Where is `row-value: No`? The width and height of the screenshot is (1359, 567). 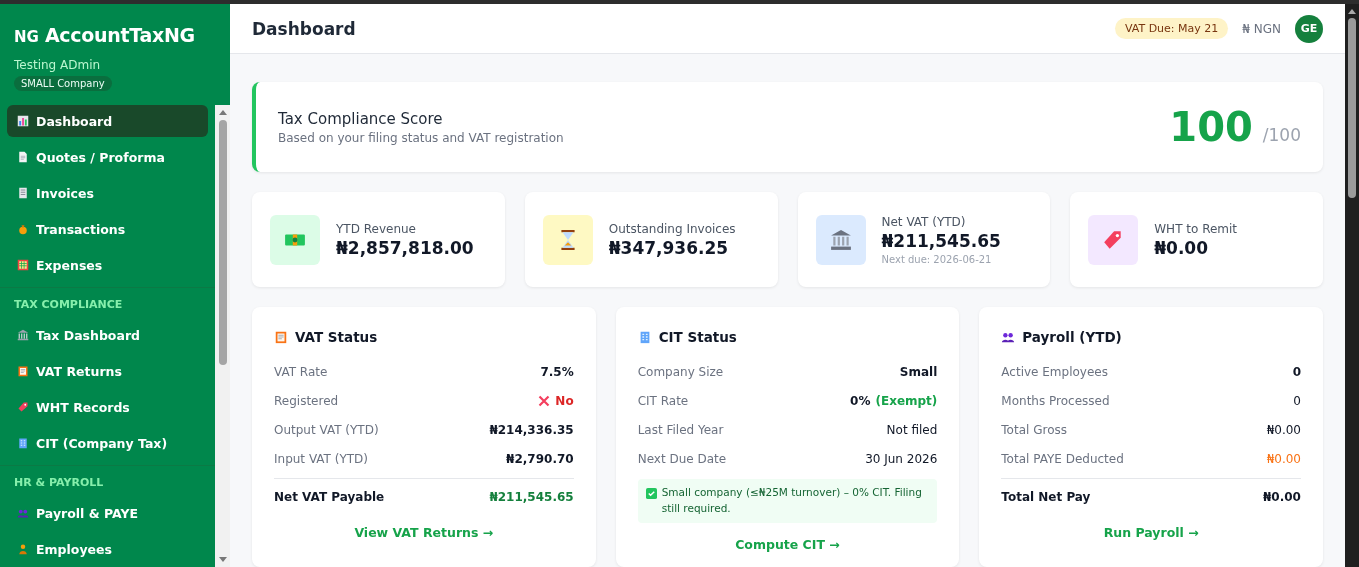 row-value: No is located at coordinates (564, 400).